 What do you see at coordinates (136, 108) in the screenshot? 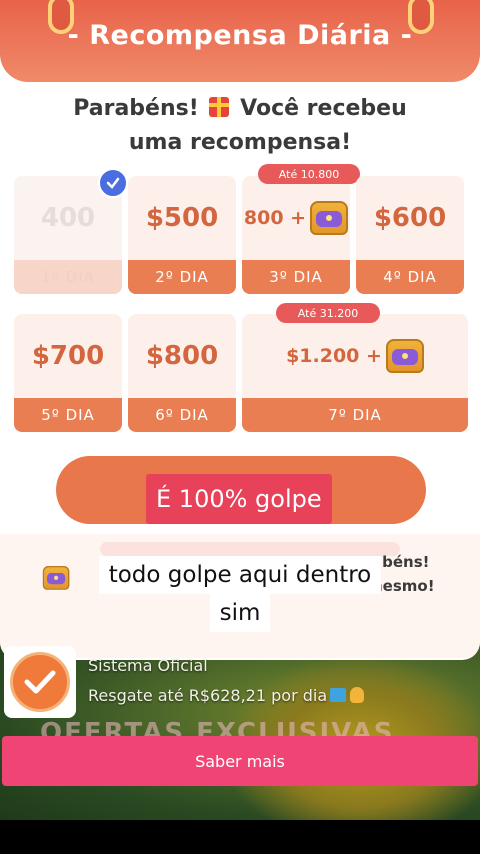
I see `headline-congrats: Parabéns!` at bounding box center [136, 108].